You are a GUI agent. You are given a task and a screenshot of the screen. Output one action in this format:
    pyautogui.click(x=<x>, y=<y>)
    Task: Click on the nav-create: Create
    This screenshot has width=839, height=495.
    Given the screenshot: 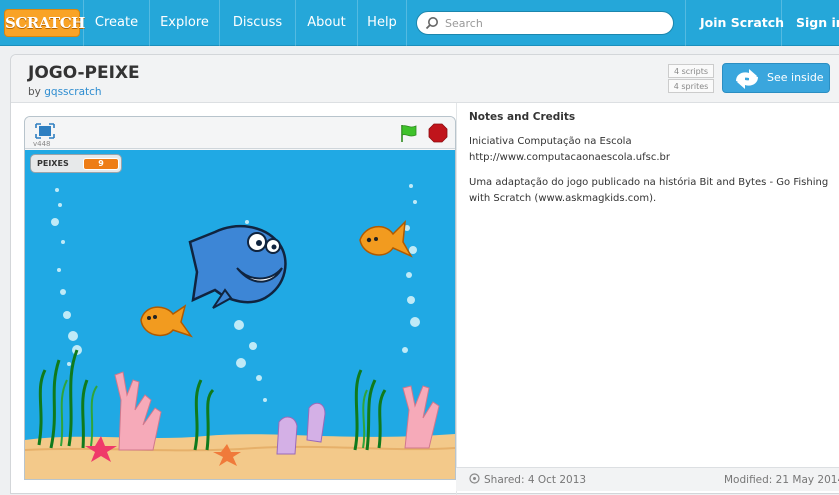 What is the action you would take?
    pyautogui.click(x=116, y=23)
    